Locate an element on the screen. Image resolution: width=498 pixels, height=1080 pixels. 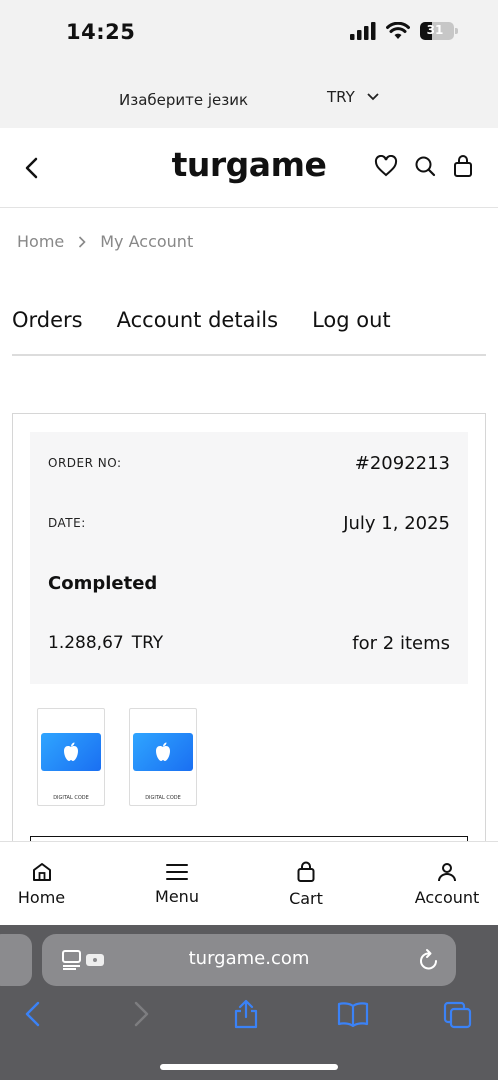
order-total: 1.288,67 TRY is located at coordinates (105, 643).